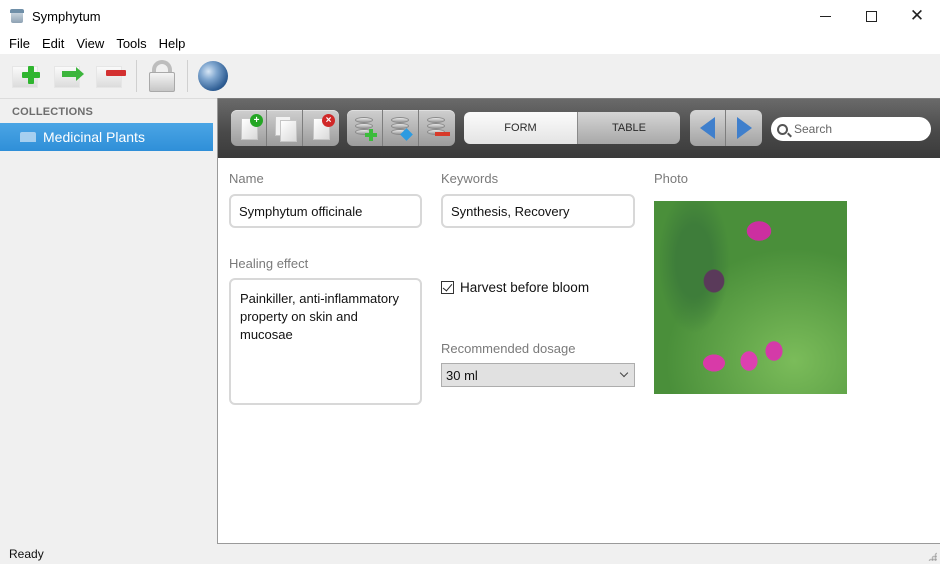  Describe the element at coordinates (19, 43) in the screenshot. I see `menu-file: File` at that location.